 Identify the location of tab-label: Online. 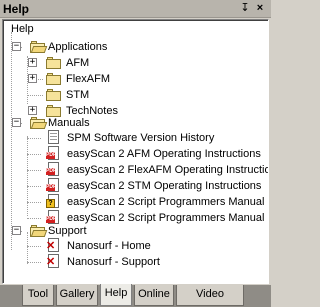
(154, 294).